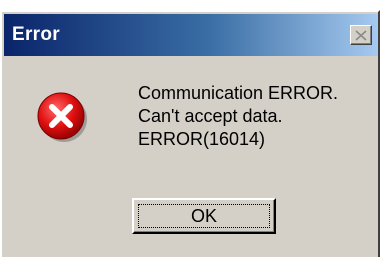 This screenshot has height=257, width=380. Describe the element at coordinates (62, 117) in the screenshot. I see `error-icon` at that location.